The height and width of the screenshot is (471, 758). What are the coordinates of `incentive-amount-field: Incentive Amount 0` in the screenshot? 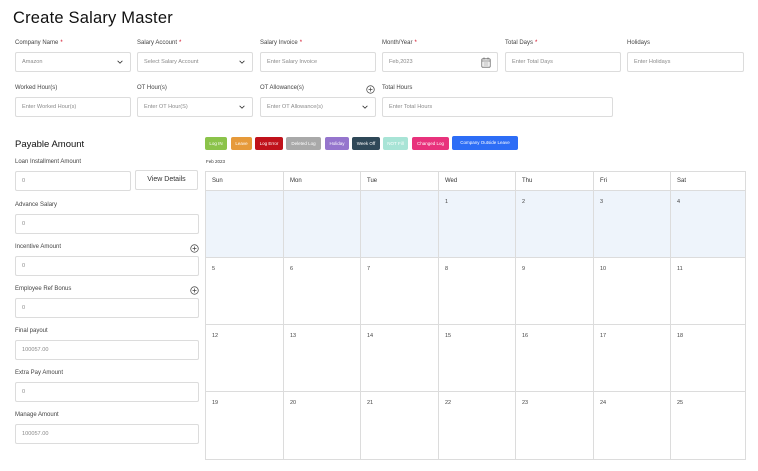 It's located at (107, 259).